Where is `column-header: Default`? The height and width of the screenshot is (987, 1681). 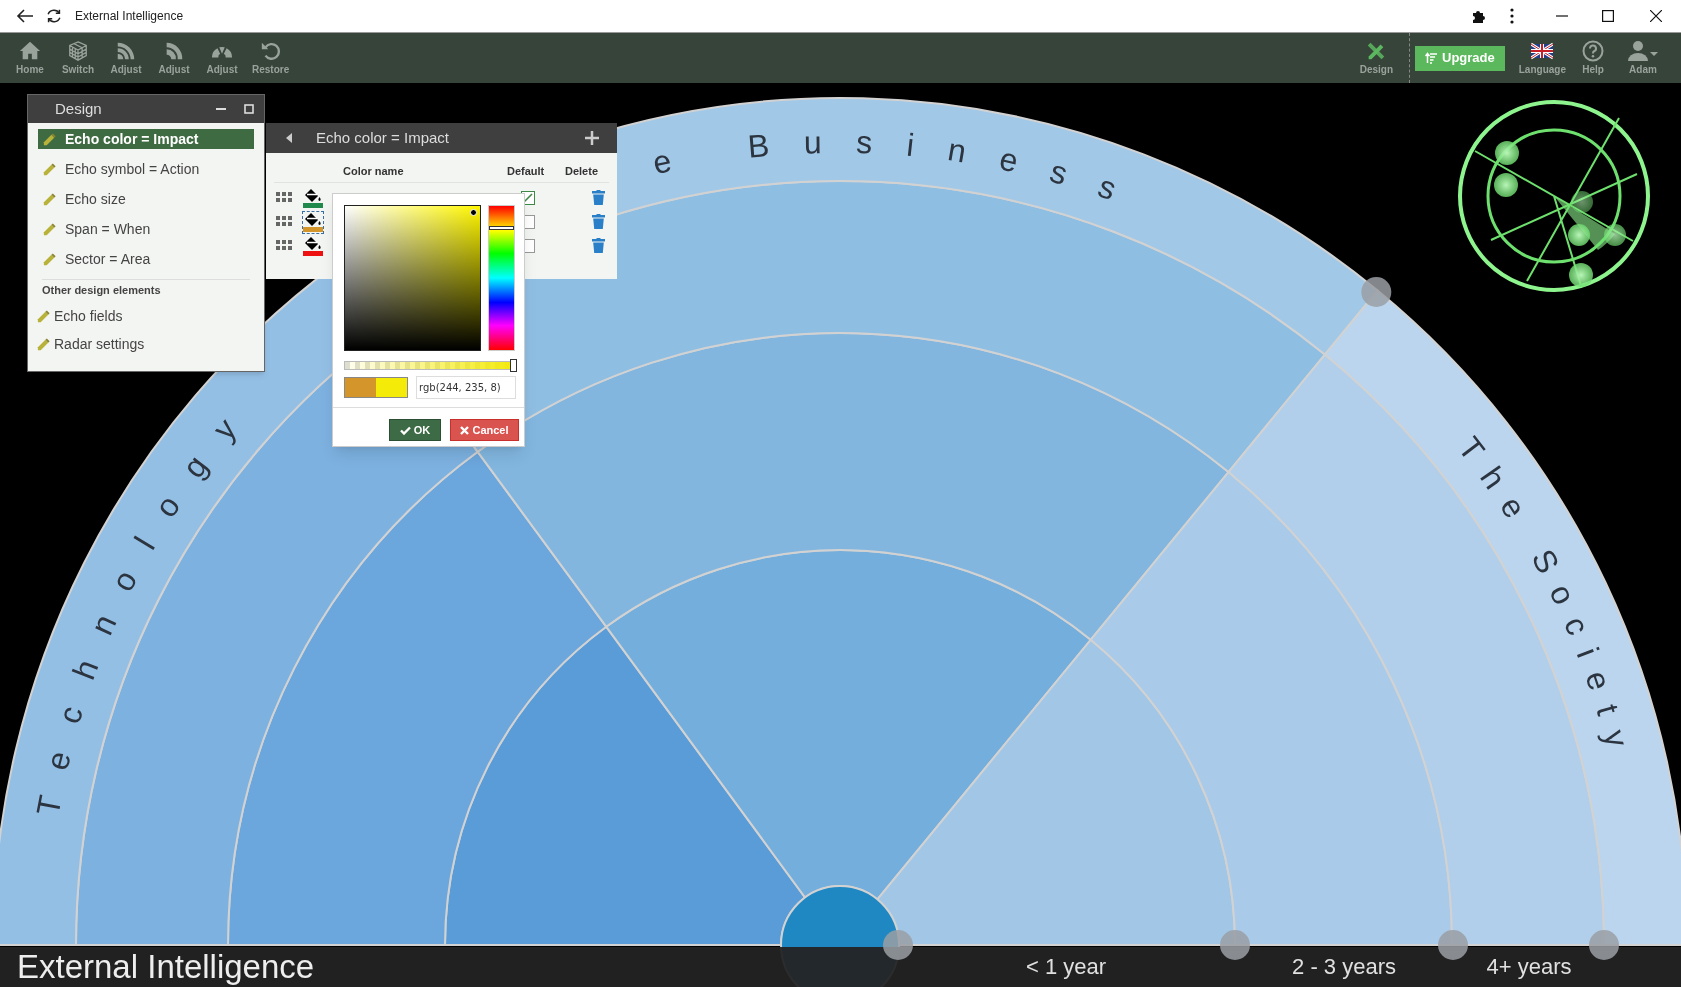 column-header: Default is located at coordinates (526, 171).